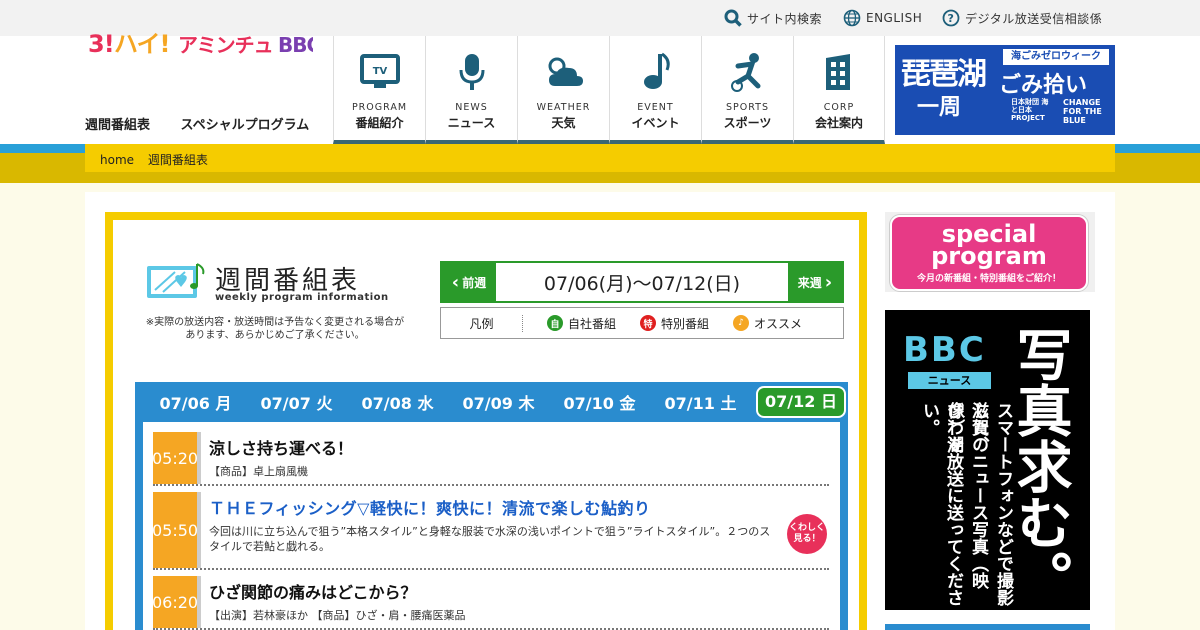 The width and height of the screenshot is (1200, 630). I want to click on legend-item-recommend: ♪ オススメ, so click(767, 323).